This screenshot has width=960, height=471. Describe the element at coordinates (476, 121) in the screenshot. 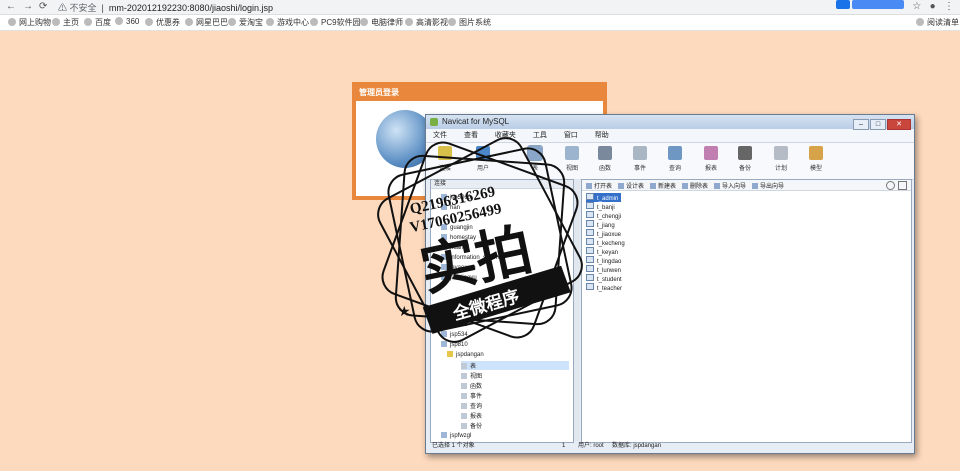

I see `navicat-title: Navicat for MySQL` at that location.